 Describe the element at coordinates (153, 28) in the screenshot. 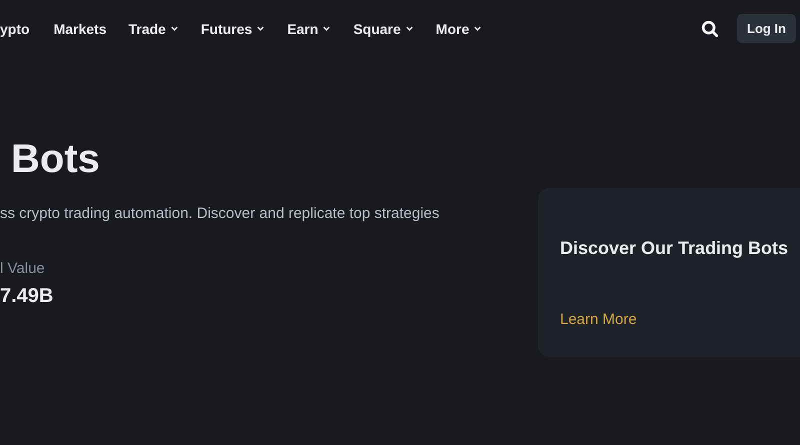

I see `nav-link: Trade` at that location.